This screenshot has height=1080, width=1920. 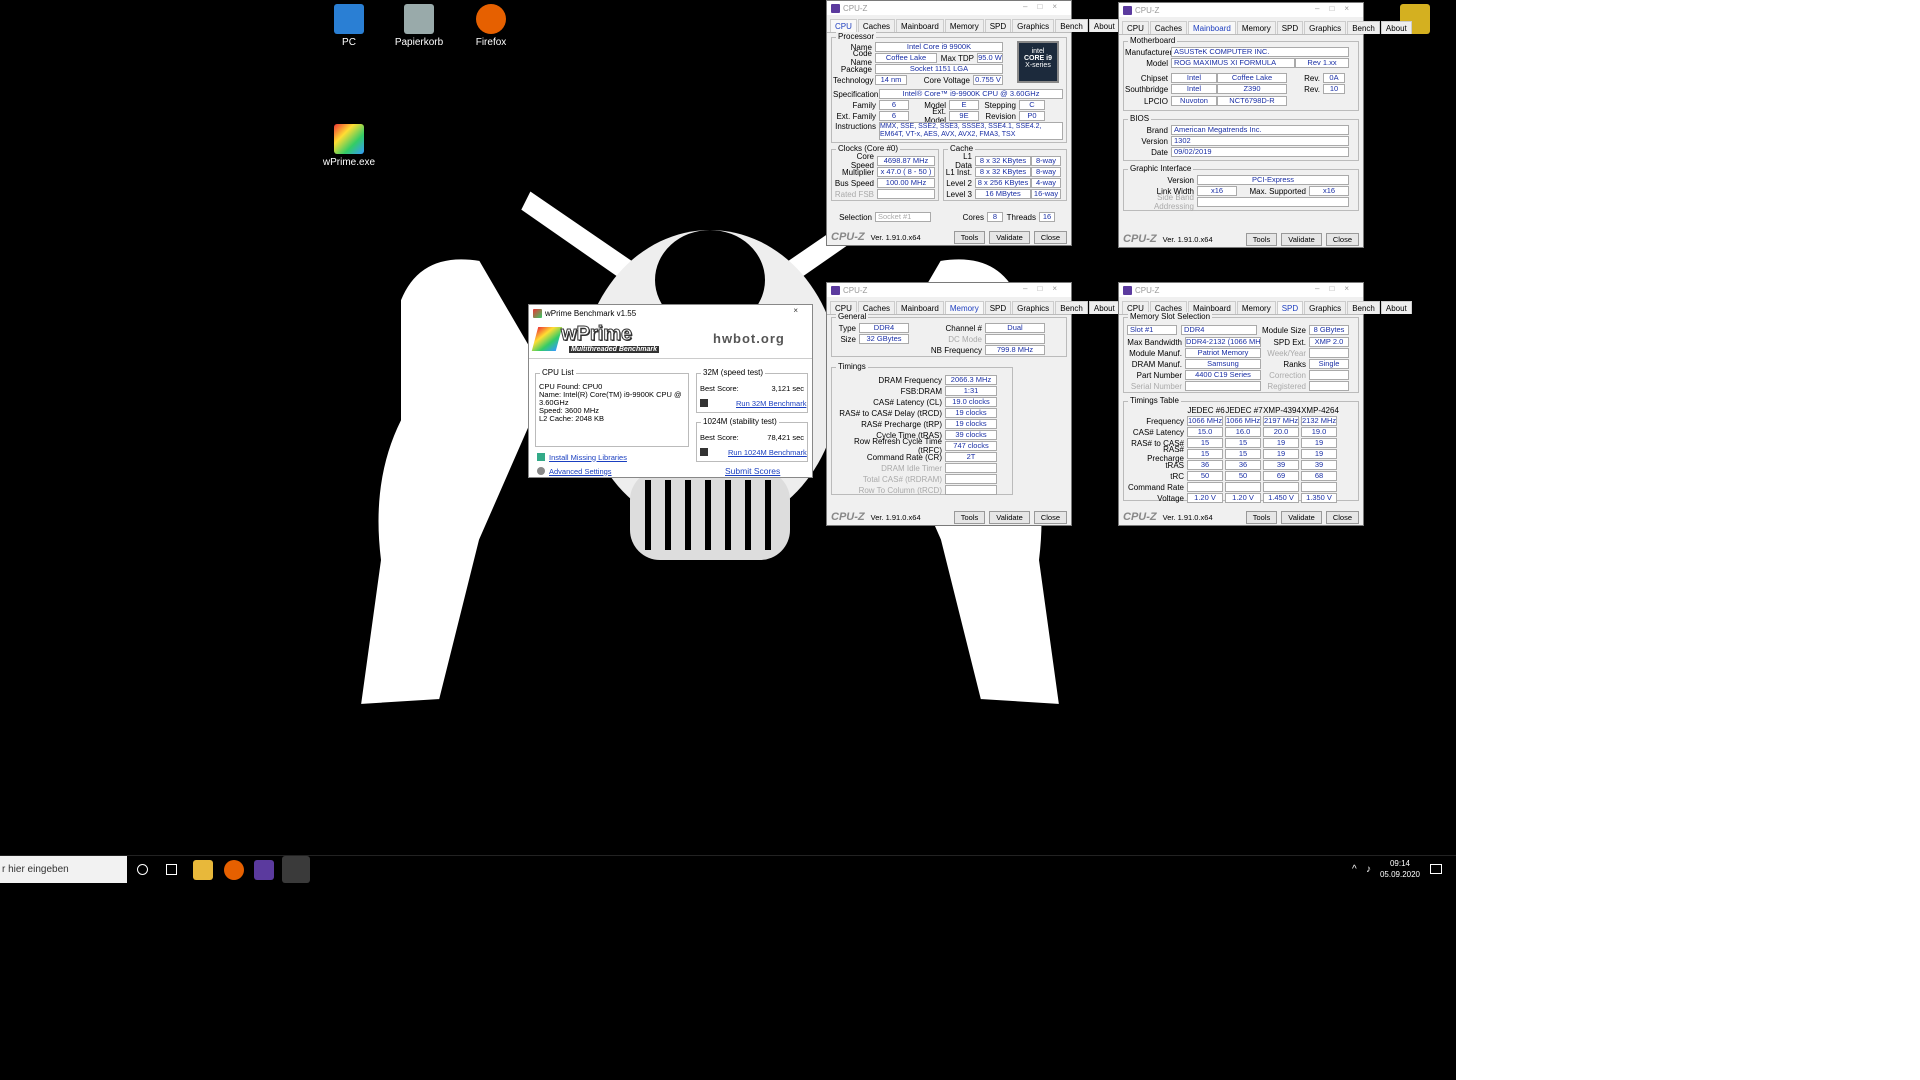 What do you see at coordinates (1368, 869) in the screenshot?
I see `speaker-icon: ♪` at bounding box center [1368, 869].